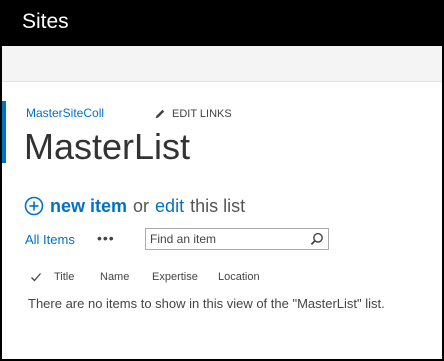 Image resolution: width=444 pixels, height=361 pixels. I want to click on search-box, so click(237, 239).